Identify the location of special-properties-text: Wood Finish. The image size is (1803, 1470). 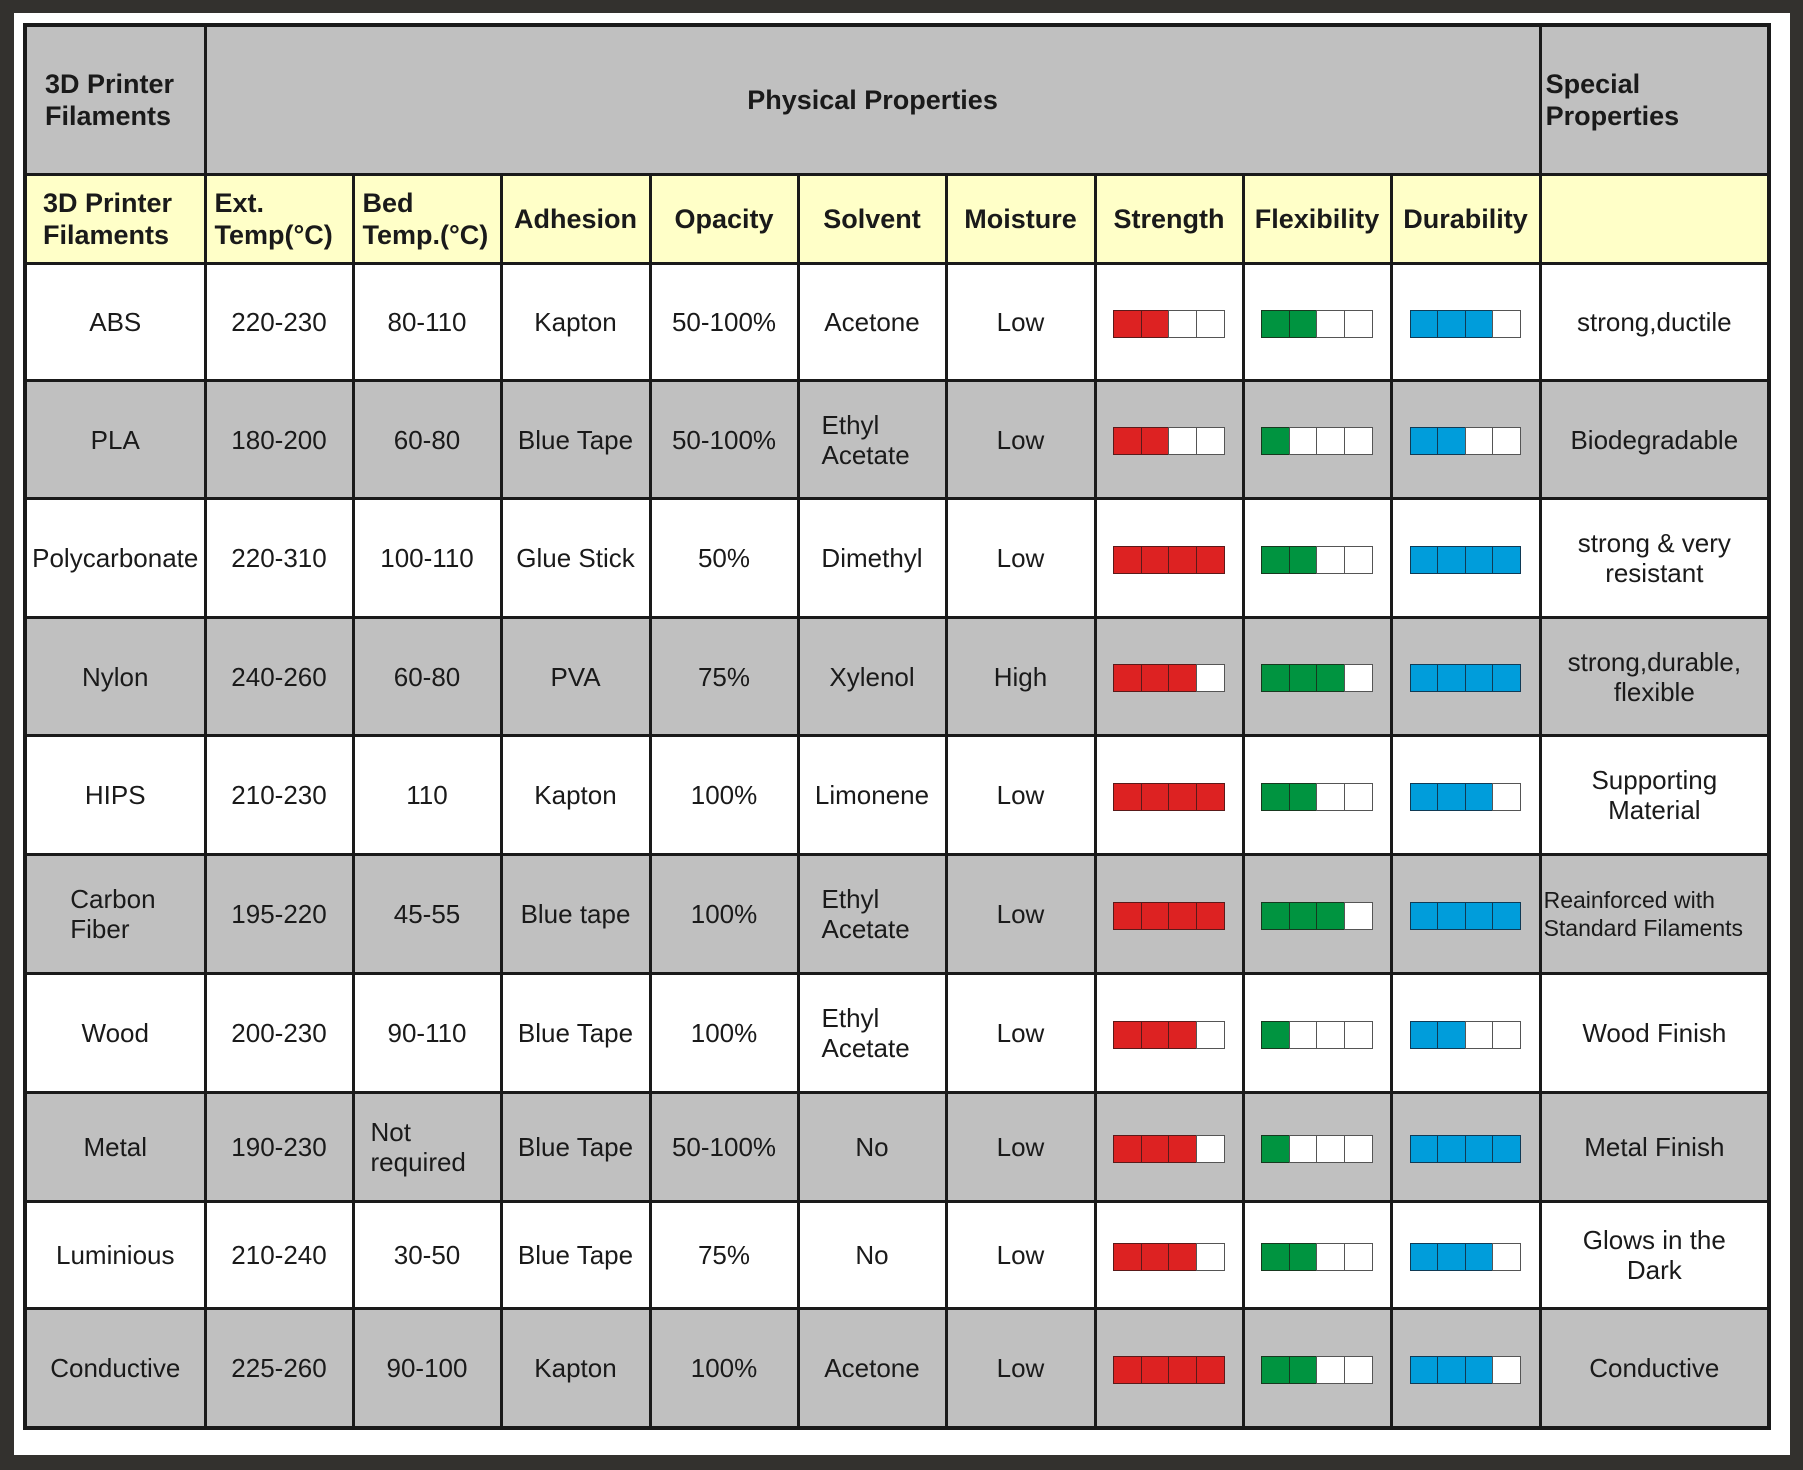
(1654, 1033).